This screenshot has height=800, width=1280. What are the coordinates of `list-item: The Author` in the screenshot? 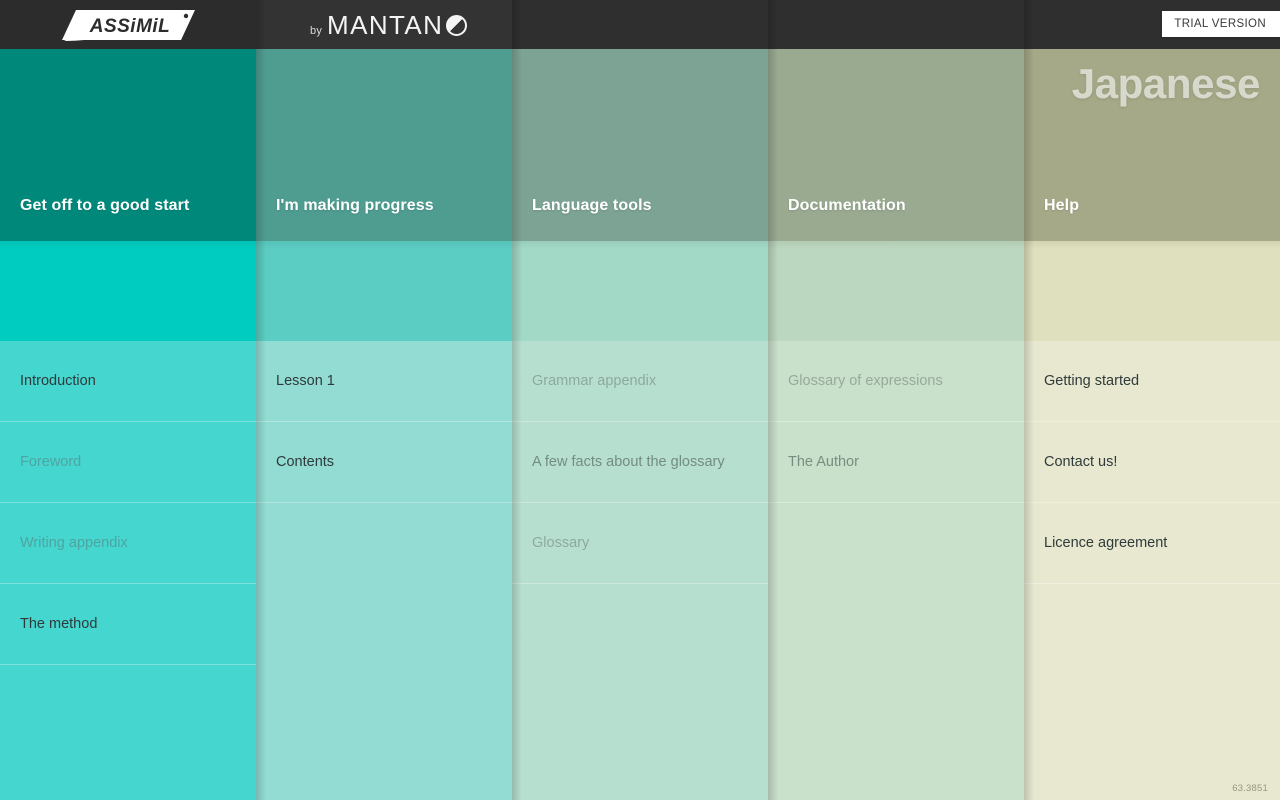 It's located at (896, 462).